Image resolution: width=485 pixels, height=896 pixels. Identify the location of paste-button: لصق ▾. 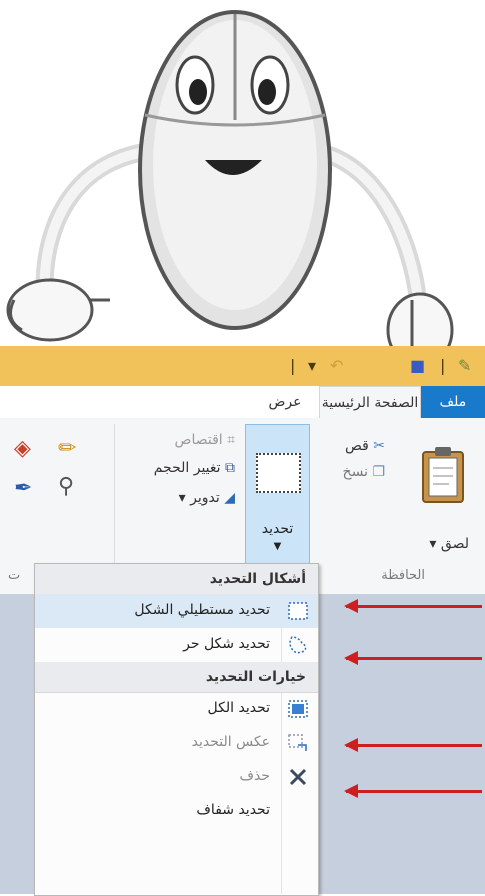
(449, 544).